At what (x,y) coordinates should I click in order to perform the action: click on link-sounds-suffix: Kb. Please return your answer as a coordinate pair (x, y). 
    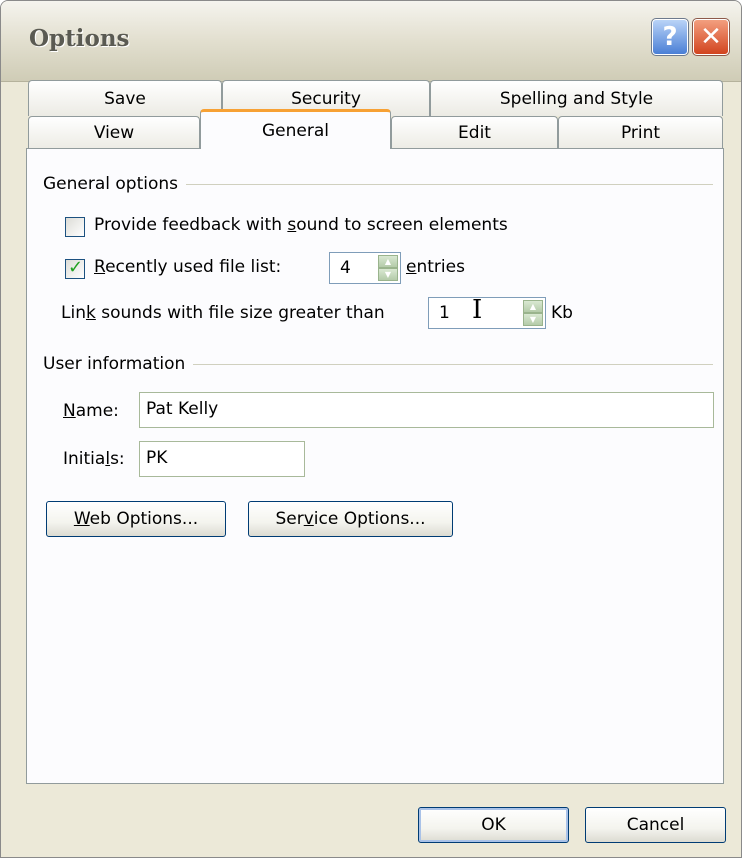
    Looking at the image, I should click on (562, 313).